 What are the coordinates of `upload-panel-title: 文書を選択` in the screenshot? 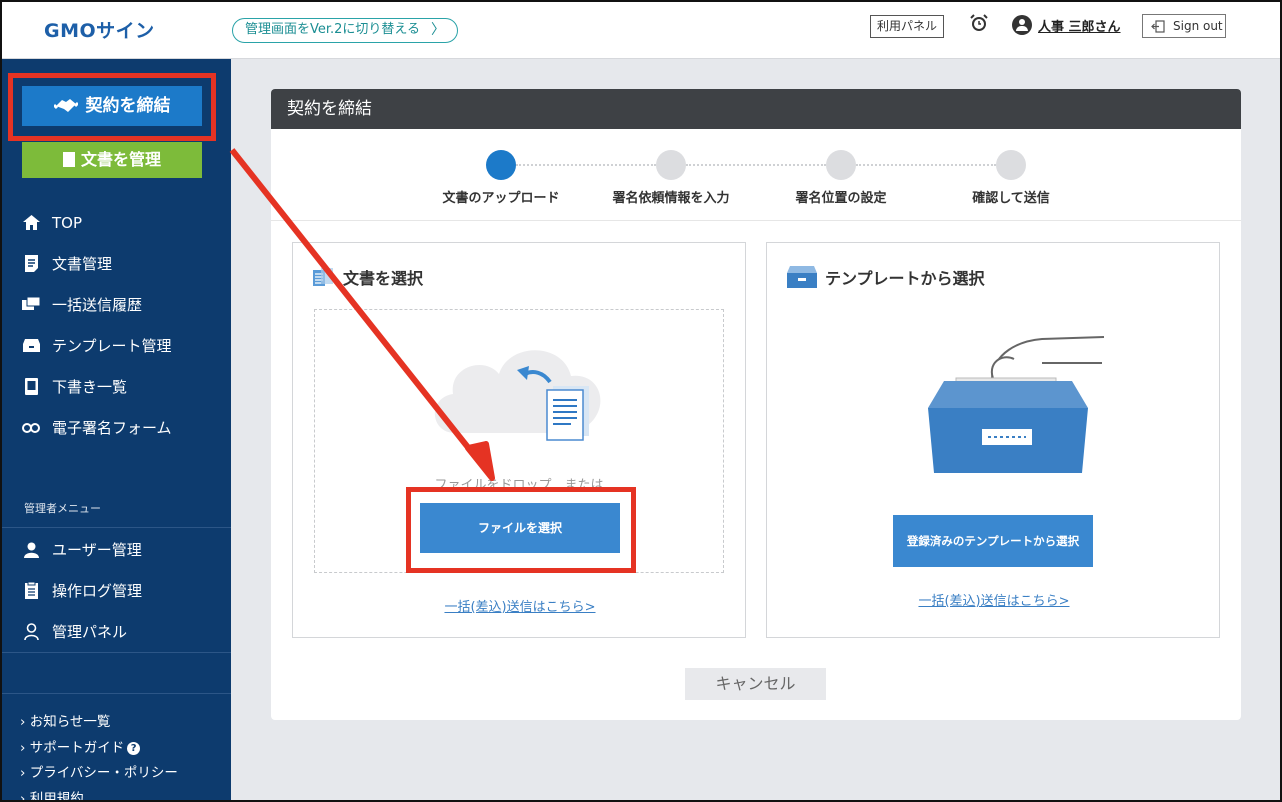 It's located at (368, 277).